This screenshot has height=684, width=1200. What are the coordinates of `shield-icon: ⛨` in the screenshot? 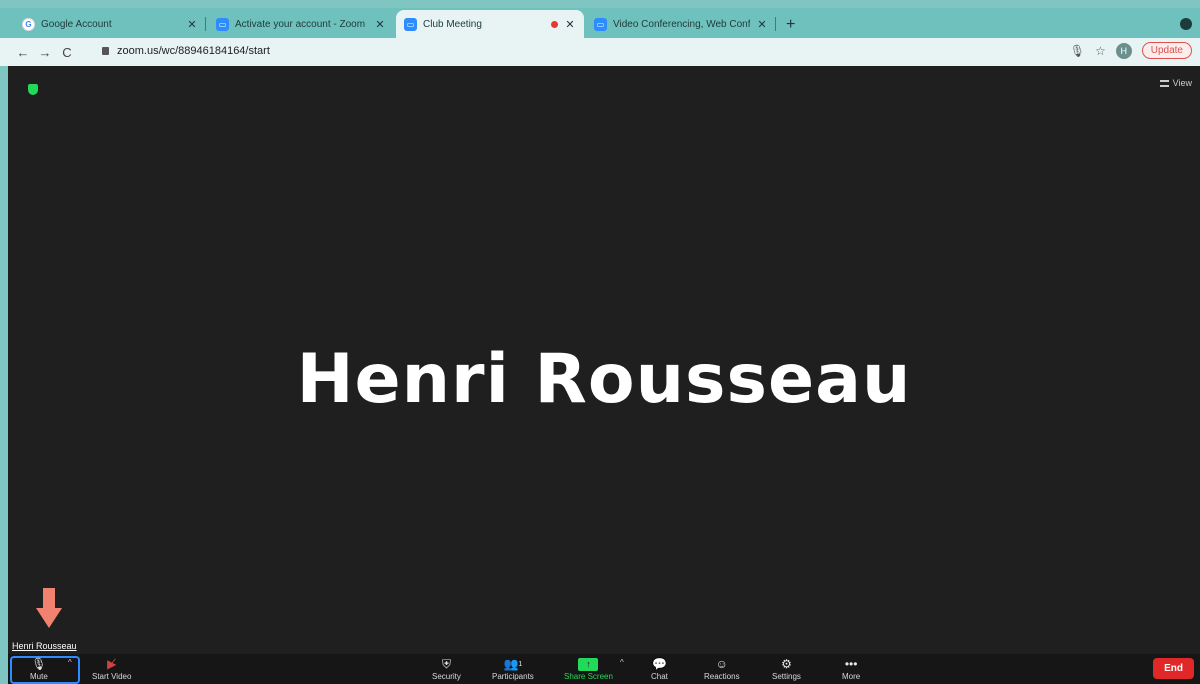 It's located at (446, 663).